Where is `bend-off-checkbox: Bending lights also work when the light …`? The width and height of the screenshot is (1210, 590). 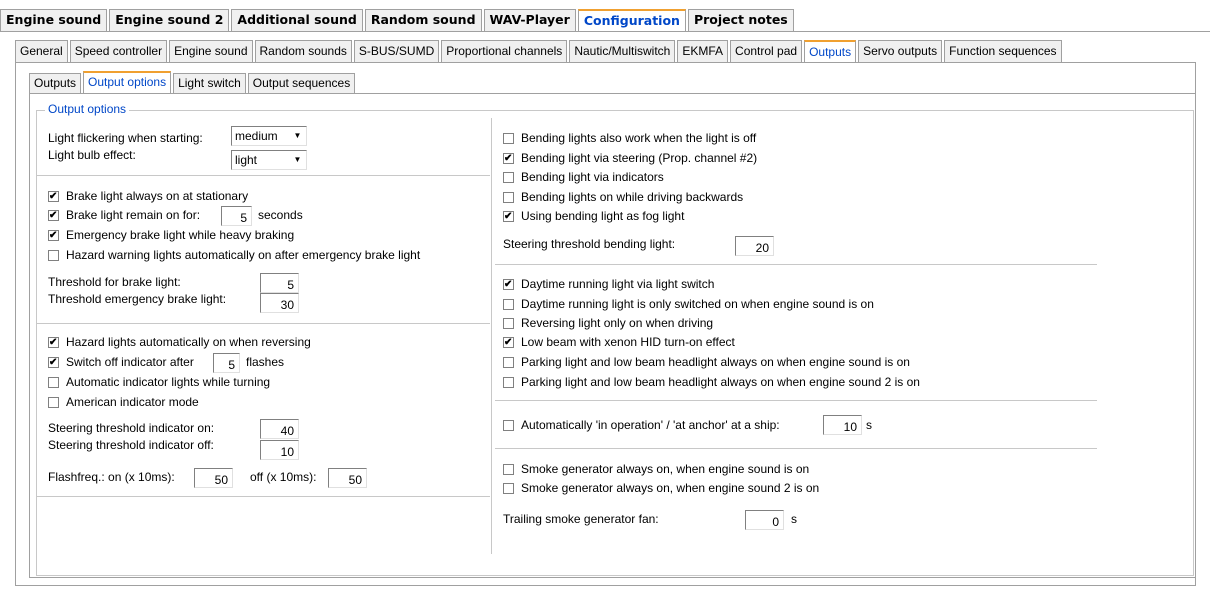 bend-off-checkbox: Bending lights also work when the light … is located at coordinates (629, 138).